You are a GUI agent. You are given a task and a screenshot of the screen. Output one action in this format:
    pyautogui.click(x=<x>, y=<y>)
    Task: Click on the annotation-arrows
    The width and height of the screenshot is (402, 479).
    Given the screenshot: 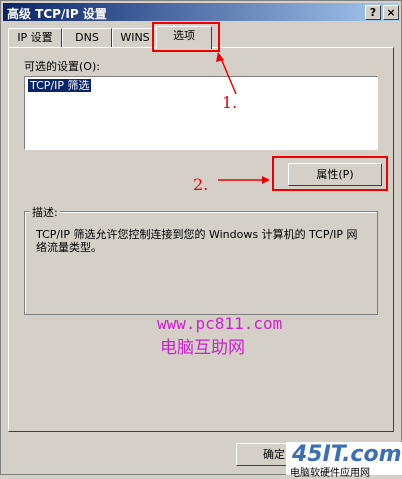 What is the action you would take?
    pyautogui.click(x=243, y=118)
    